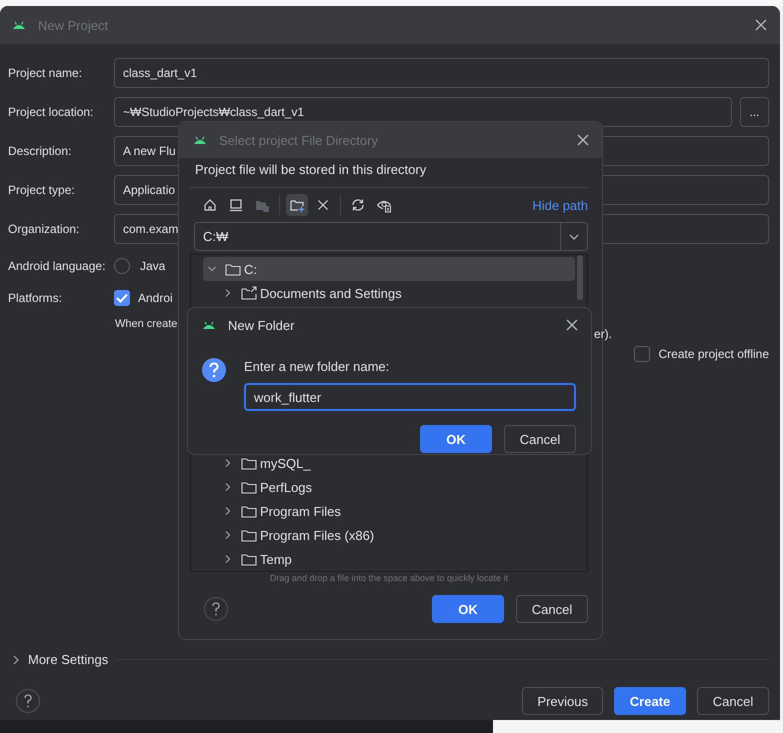 The width and height of the screenshot is (783, 733). I want to click on tree-item: Program Files, so click(389, 511).